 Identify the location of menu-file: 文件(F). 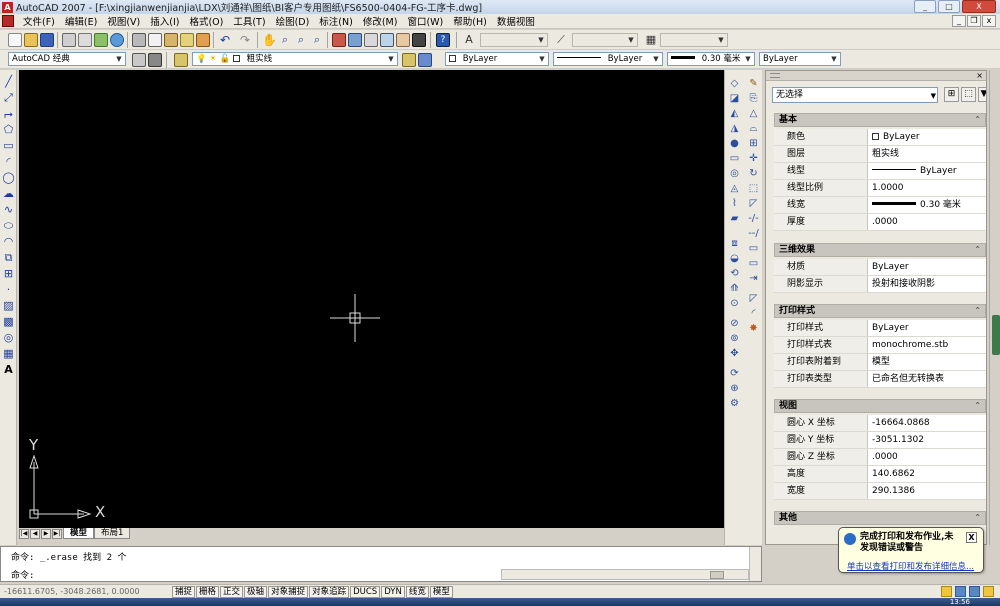
(39, 21).